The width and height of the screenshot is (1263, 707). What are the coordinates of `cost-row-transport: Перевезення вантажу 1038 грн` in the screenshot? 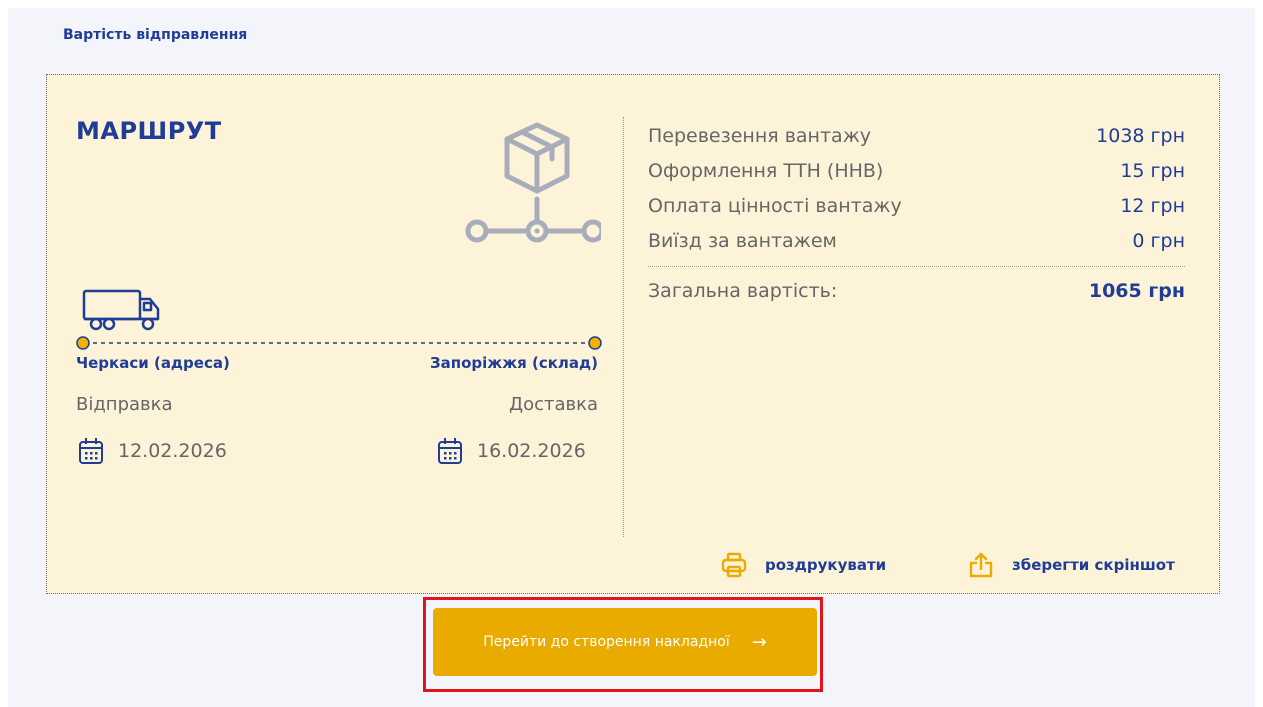 It's located at (916, 136).